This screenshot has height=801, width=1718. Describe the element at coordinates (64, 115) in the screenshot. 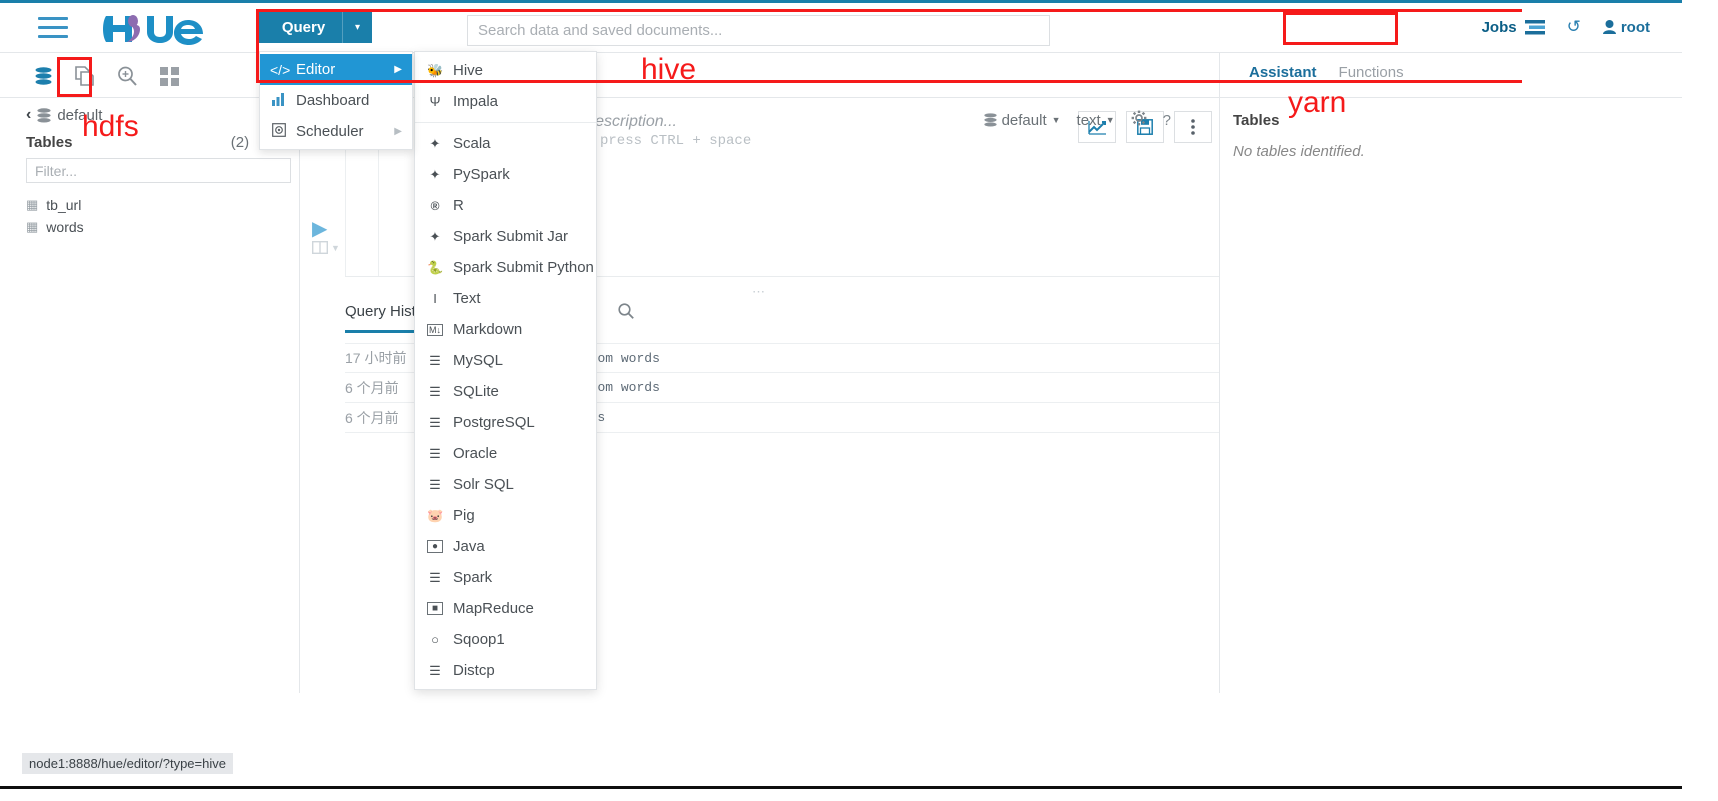

I see `breadcrumb: ‹ default` at that location.